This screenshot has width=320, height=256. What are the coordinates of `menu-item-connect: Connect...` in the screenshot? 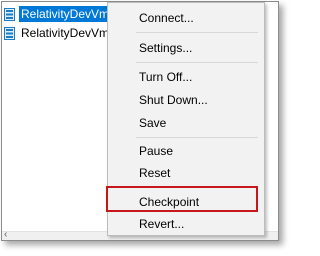 It's located at (186, 18).